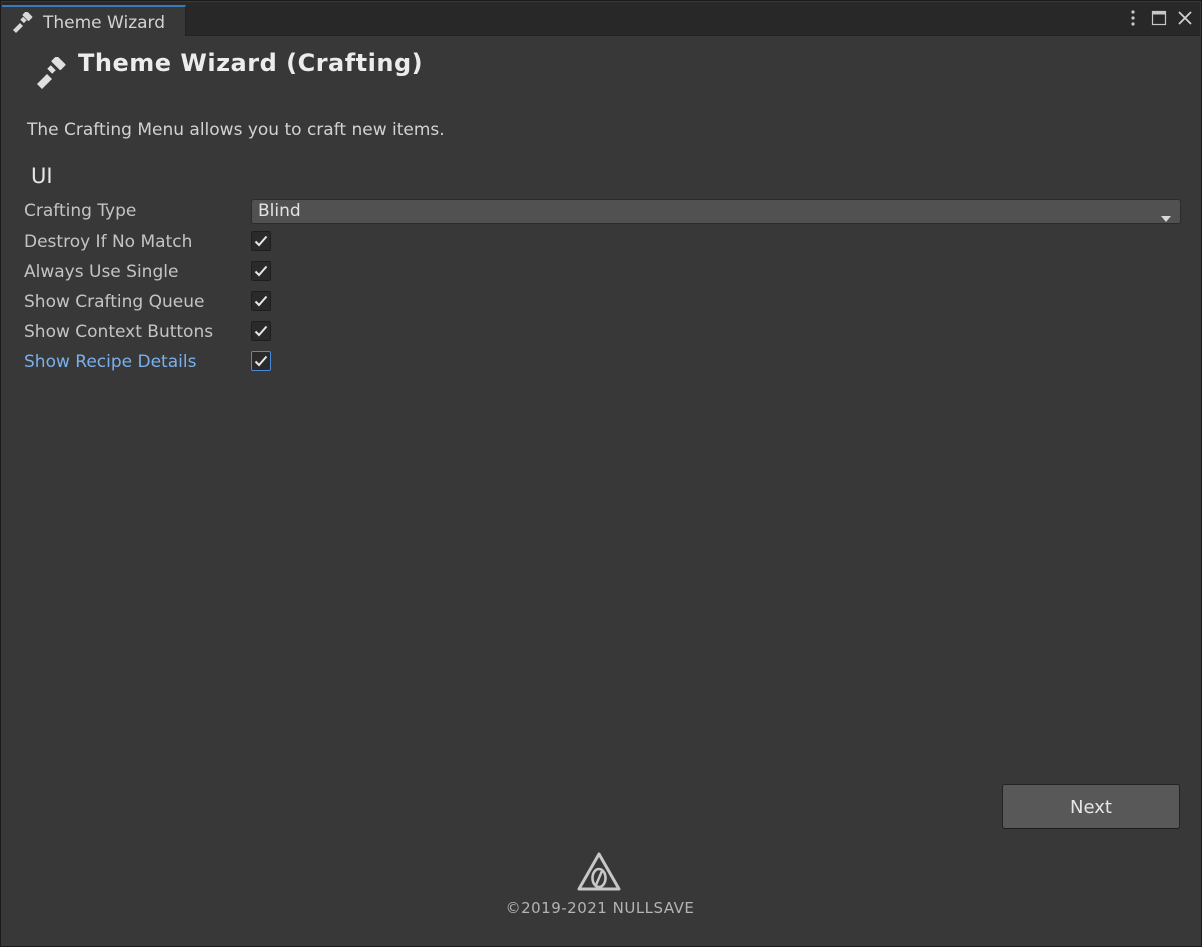 The image size is (1202, 947). I want to click on field-show-context-buttons: Show Context Buttons, so click(602, 333).